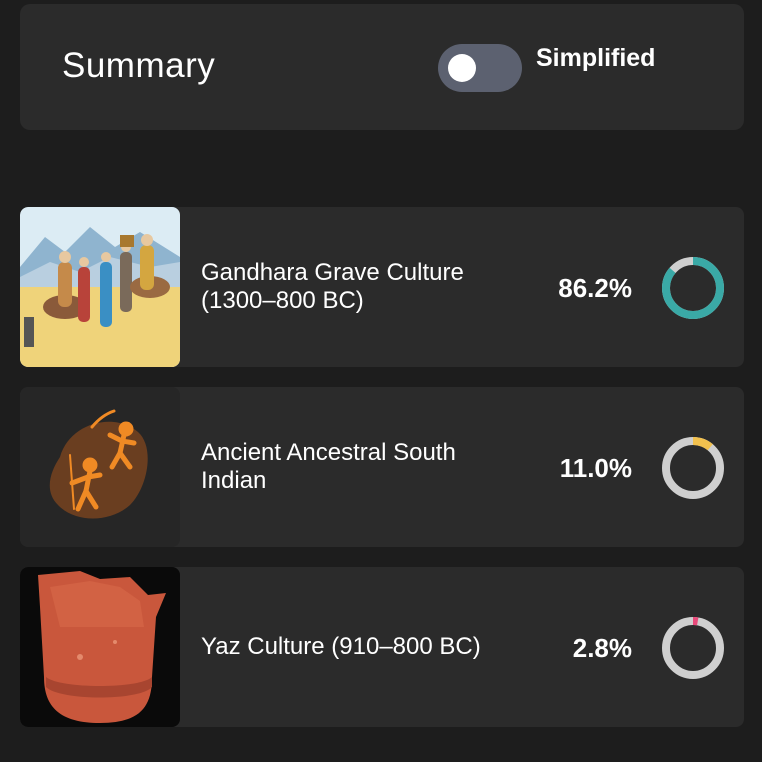 This screenshot has height=762, width=762. I want to click on population-percent: 86.2%, so click(595, 288).